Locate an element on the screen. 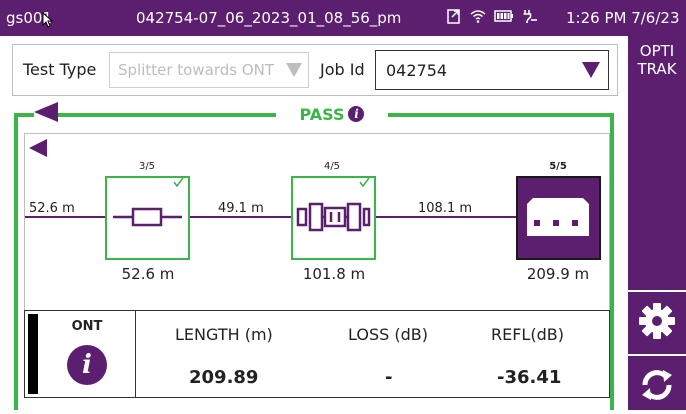 Image resolution: width=686 pixels, height=414 pixels. job-id-label: Job Id is located at coordinates (342, 69).